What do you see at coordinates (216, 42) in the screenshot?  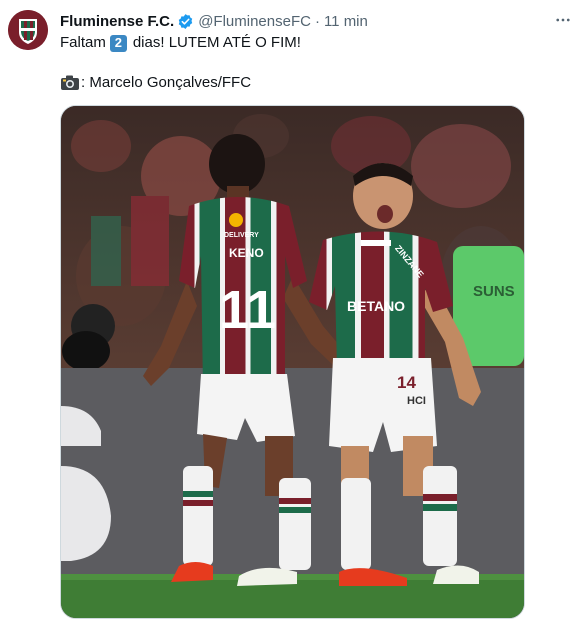 I see `tweet-text-after: dias! LUTEM ATÉ O FIM!` at bounding box center [216, 42].